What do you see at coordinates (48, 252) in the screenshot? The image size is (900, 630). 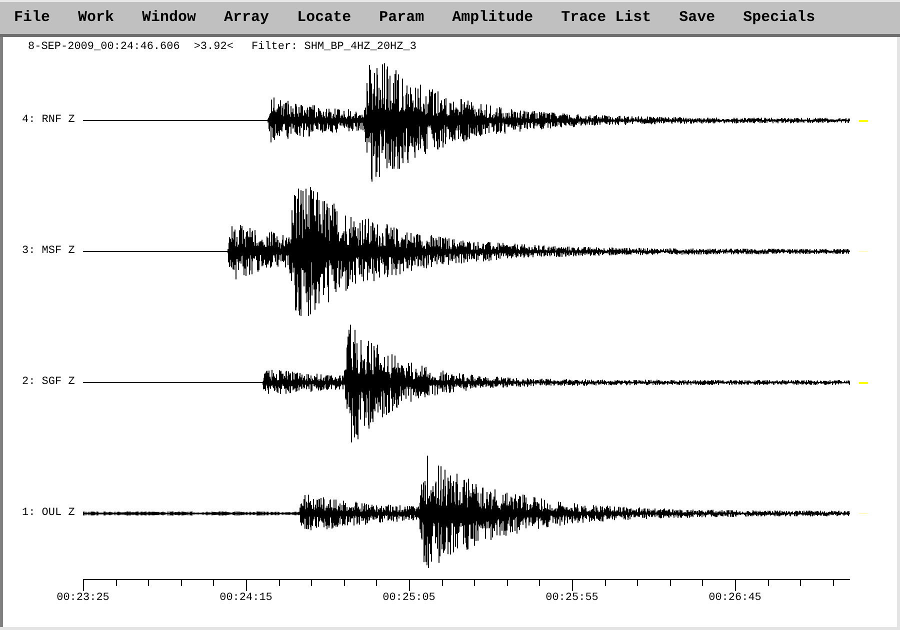 I see `trace-label: 3: MSF Z` at bounding box center [48, 252].